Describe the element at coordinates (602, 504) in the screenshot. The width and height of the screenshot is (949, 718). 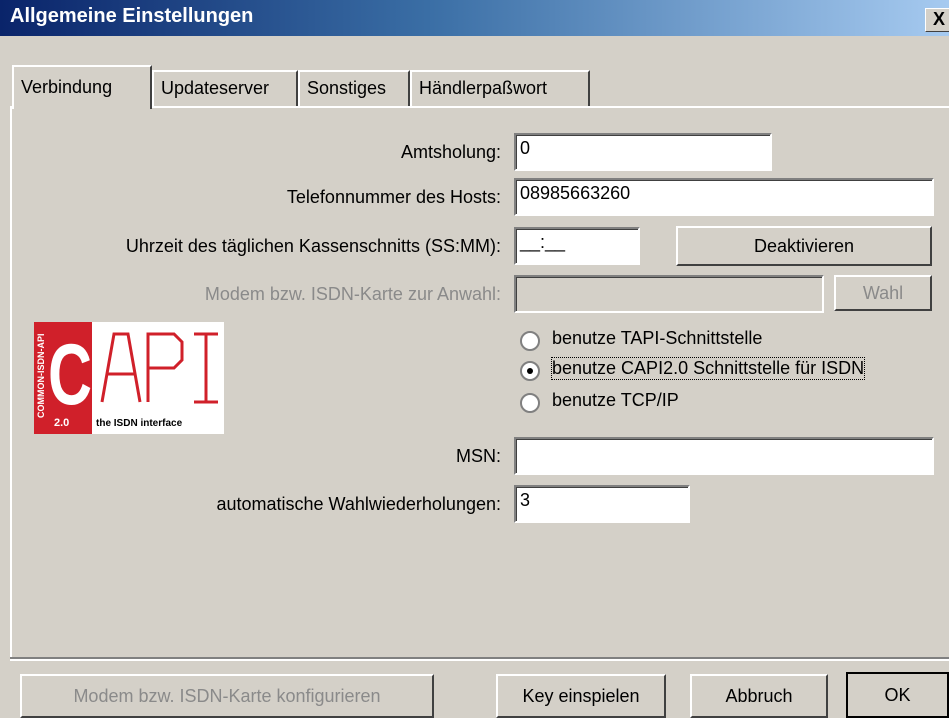
I see `wahlwiederholungen-input: 3` at that location.